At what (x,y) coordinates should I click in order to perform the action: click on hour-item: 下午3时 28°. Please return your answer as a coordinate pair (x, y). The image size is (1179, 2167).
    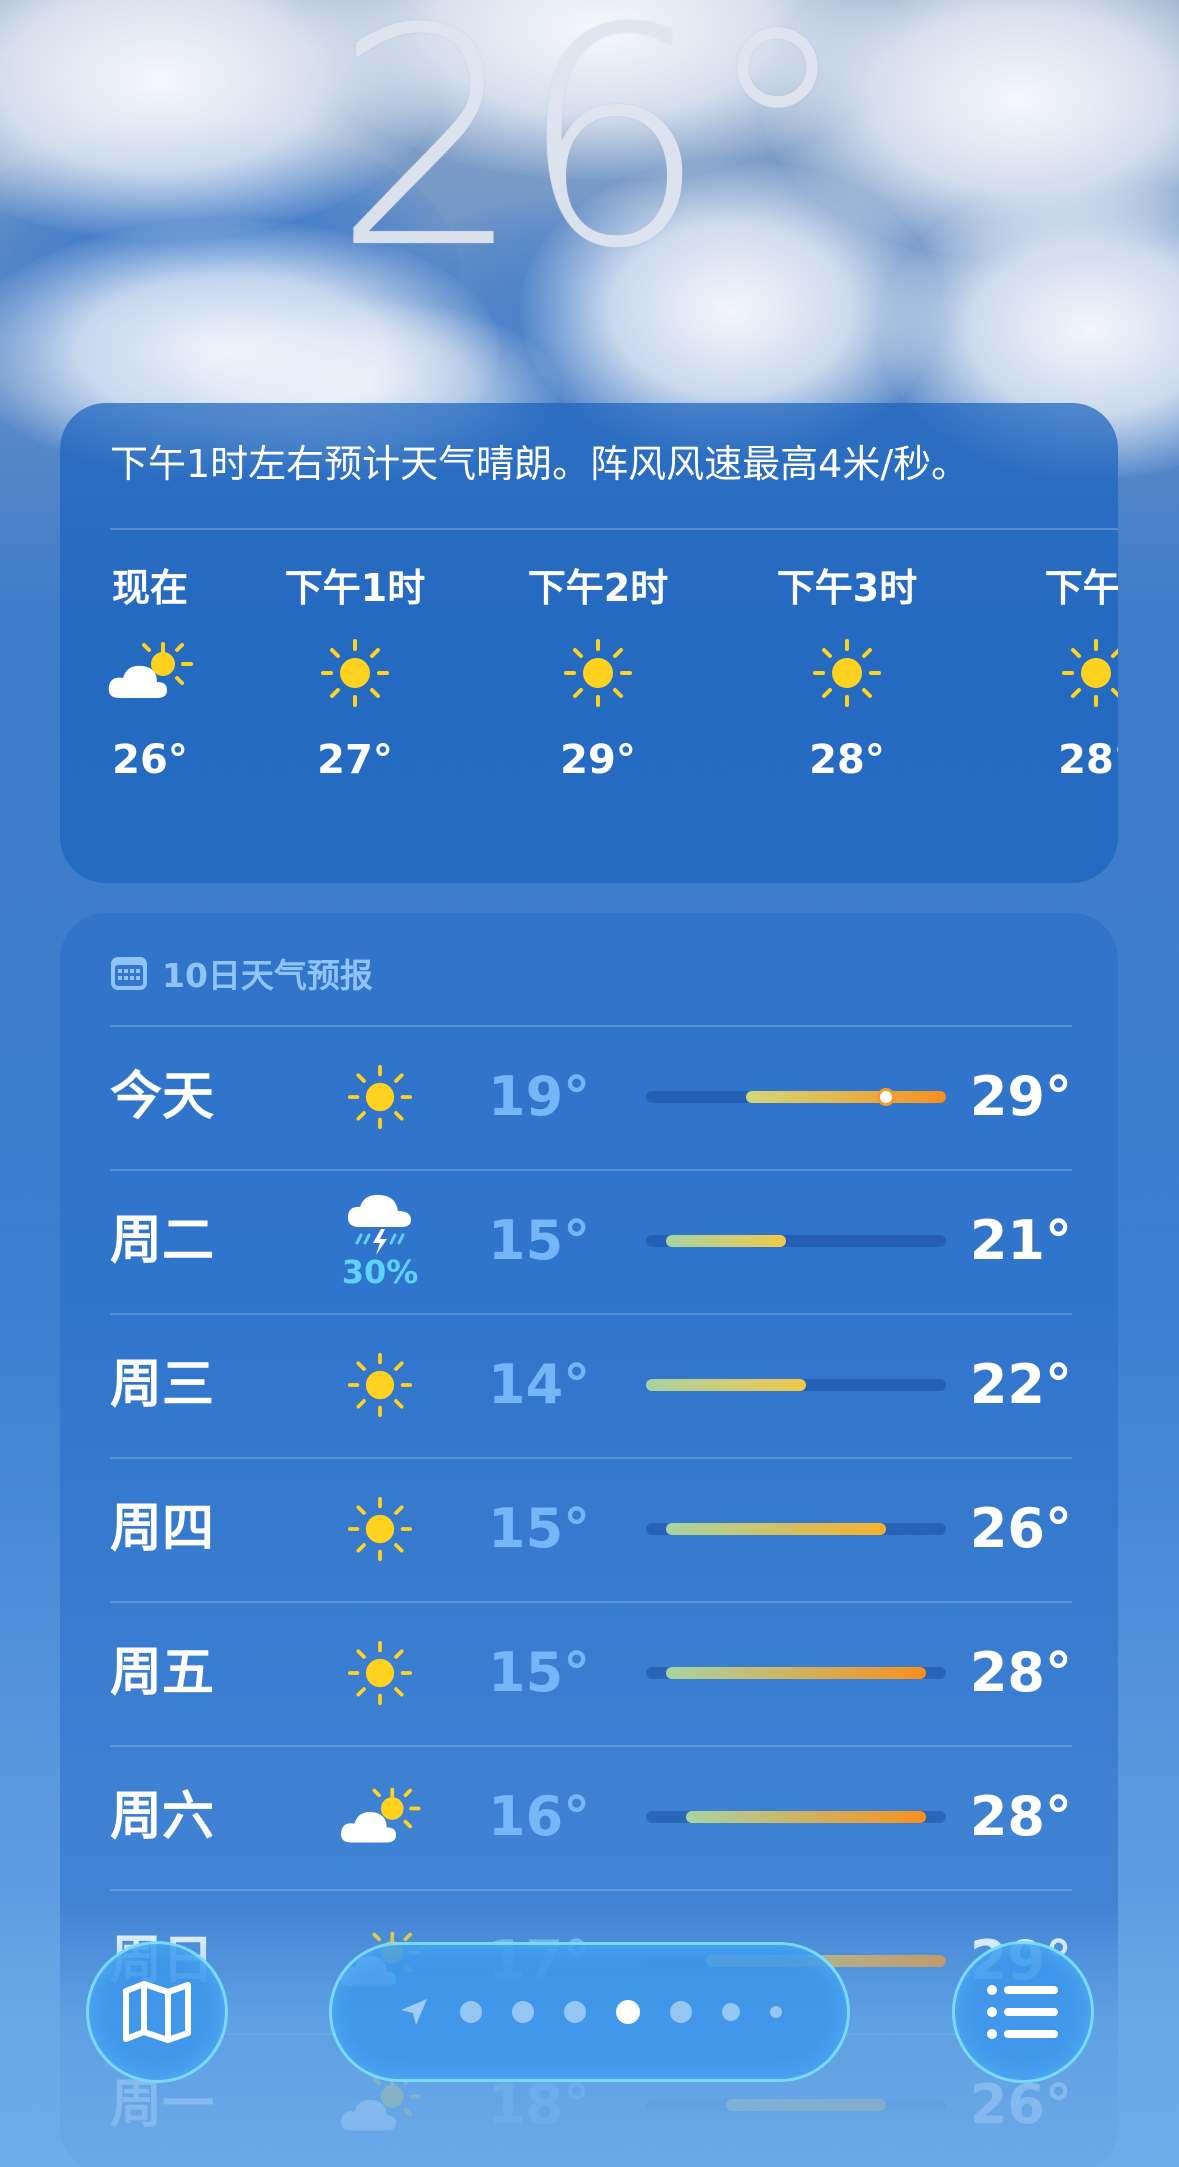
    Looking at the image, I should click on (847, 674).